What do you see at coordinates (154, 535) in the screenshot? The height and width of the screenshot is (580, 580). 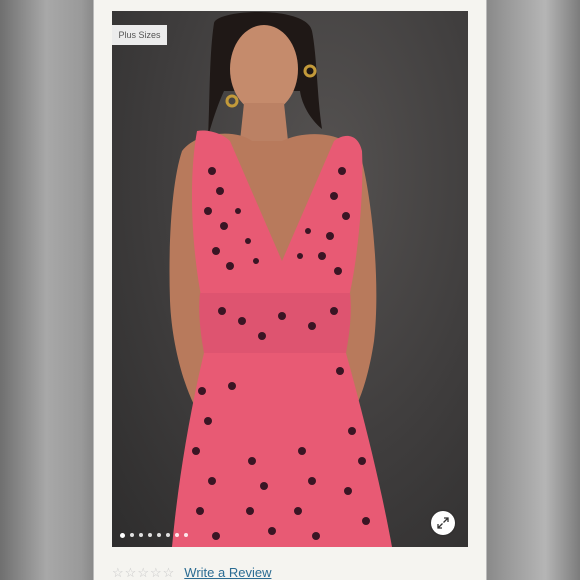 I see `carousel-indicators` at bounding box center [154, 535].